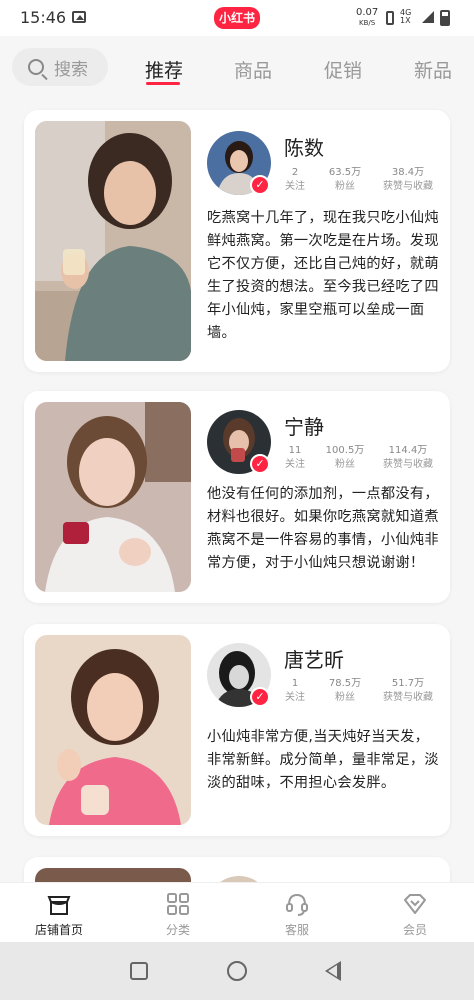  I want to click on active-tab-indicator, so click(163, 83).